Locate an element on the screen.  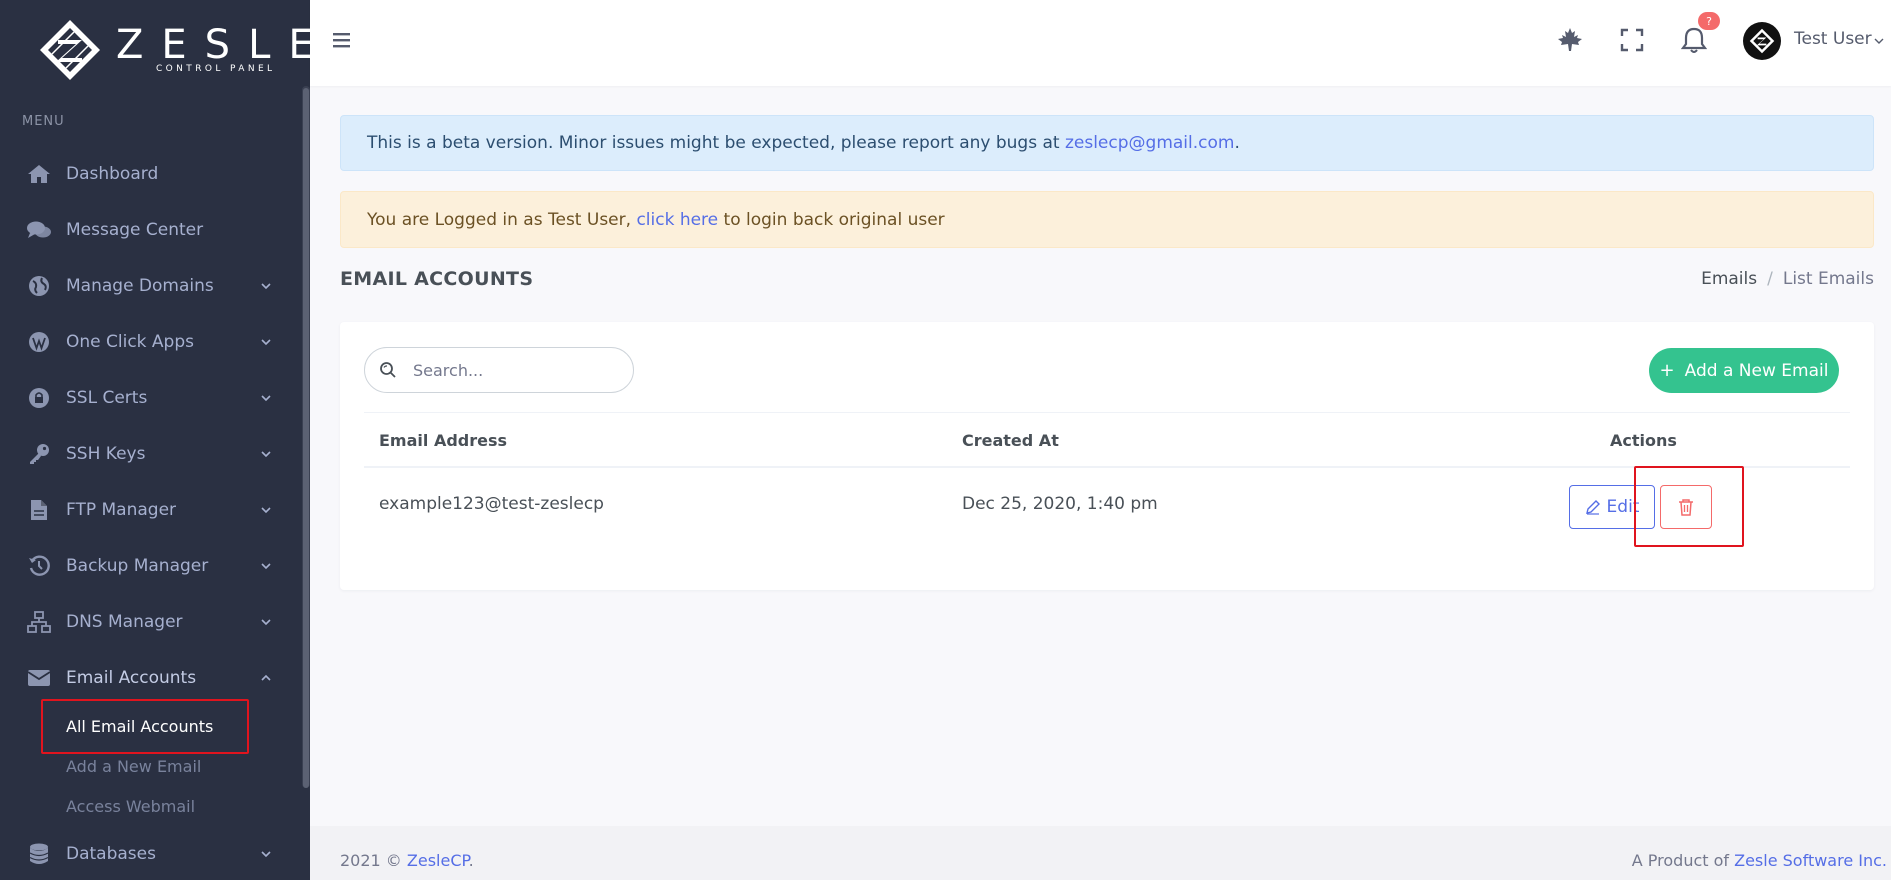
page-title: EMAIL ACCOUNTS is located at coordinates (437, 279).